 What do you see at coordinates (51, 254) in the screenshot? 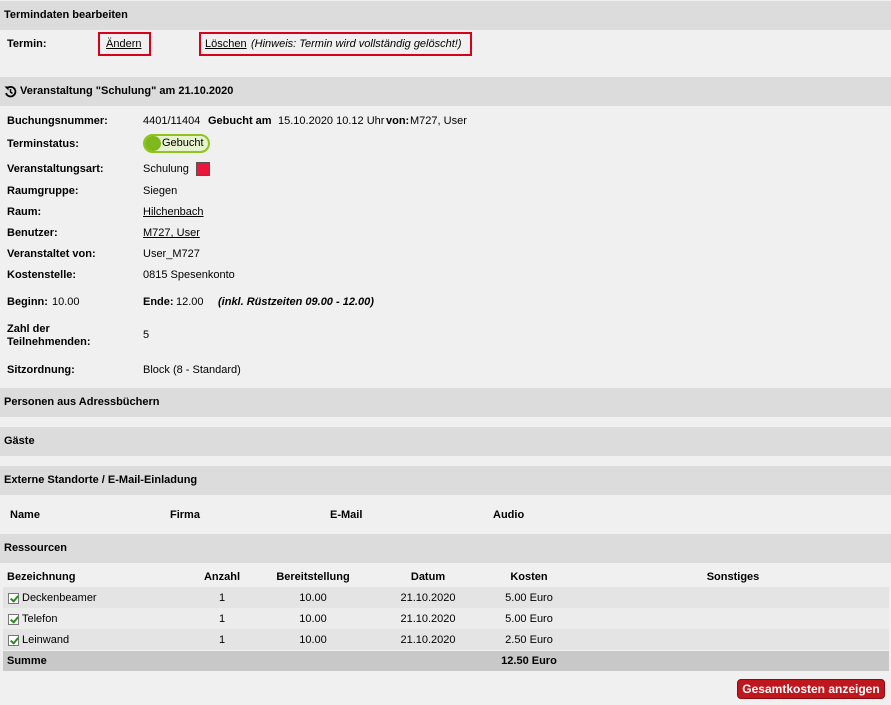
I see `veranstaltet-von-label: Veranstaltet von:` at bounding box center [51, 254].